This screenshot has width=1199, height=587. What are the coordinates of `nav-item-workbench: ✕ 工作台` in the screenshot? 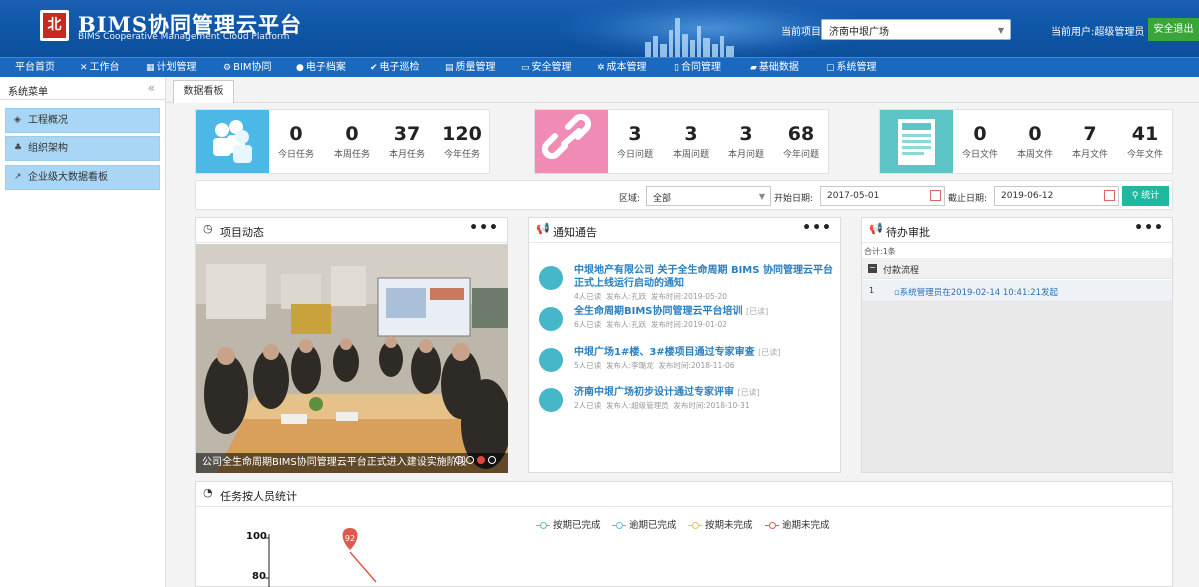 It's located at (100, 67).